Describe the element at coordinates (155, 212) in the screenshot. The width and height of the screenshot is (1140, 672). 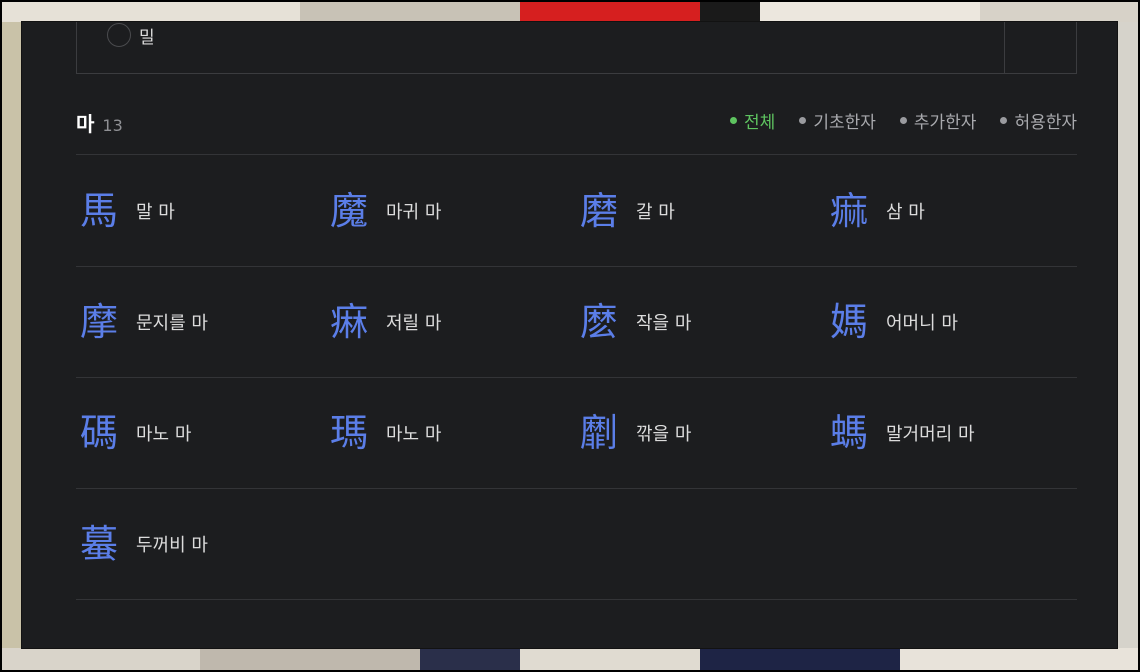
I see `hanja-meaning: 말 마` at that location.